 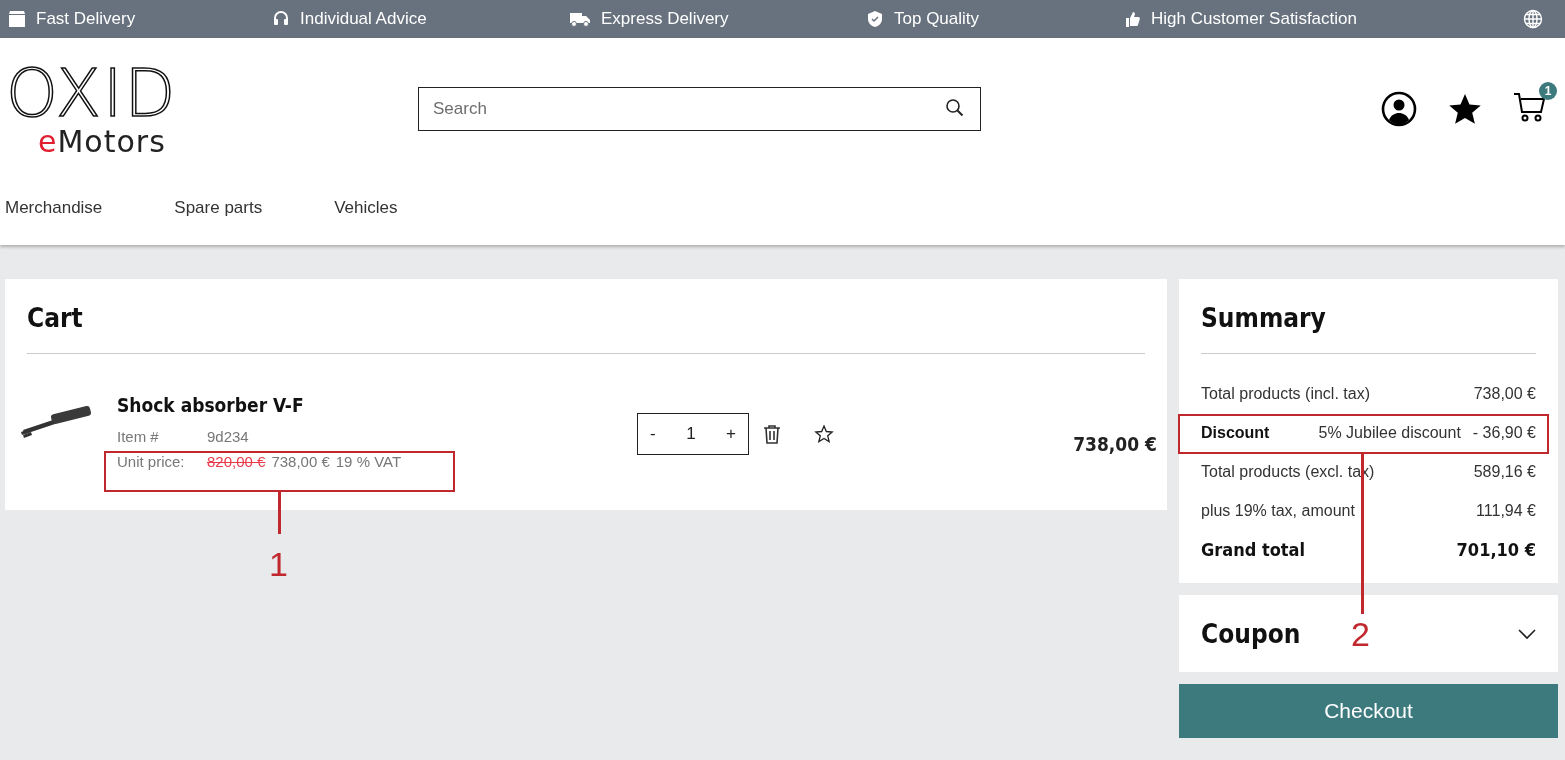 What do you see at coordinates (1389, 432) in the screenshot?
I see `discount-name: 5% Jubilee discount` at bounding box center [1389, 432].